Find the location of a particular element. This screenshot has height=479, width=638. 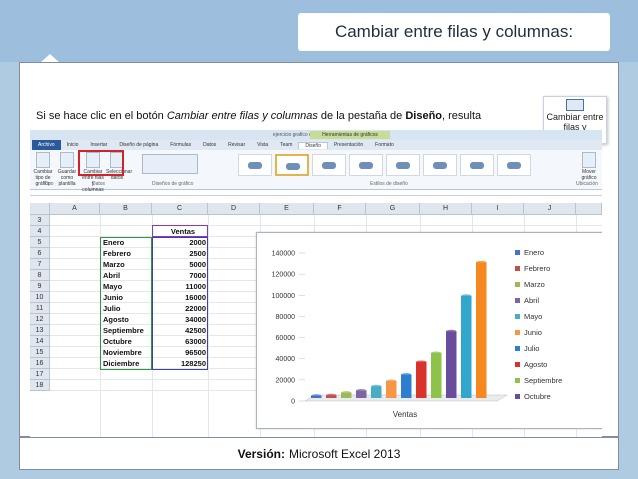

row-header-16: 16 is located at coordinates (40, 363).